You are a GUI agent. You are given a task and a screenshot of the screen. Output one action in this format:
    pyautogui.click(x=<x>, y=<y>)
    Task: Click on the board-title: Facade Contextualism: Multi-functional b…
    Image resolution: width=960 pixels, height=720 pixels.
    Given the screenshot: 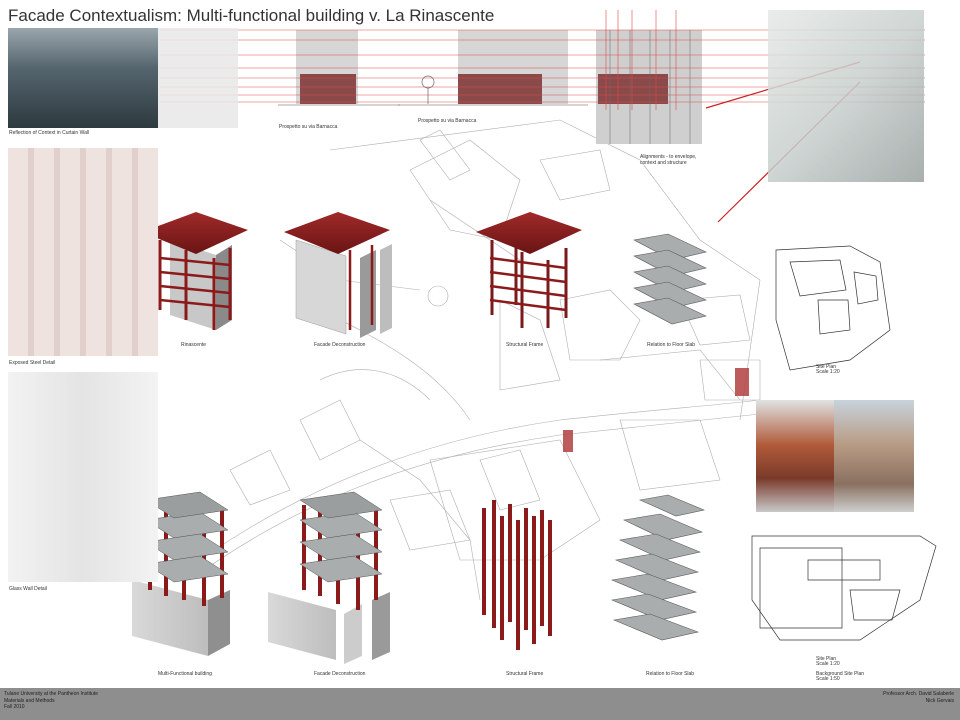 What is the action you would take?
    pyautogui.click(x=251, y=15)
    